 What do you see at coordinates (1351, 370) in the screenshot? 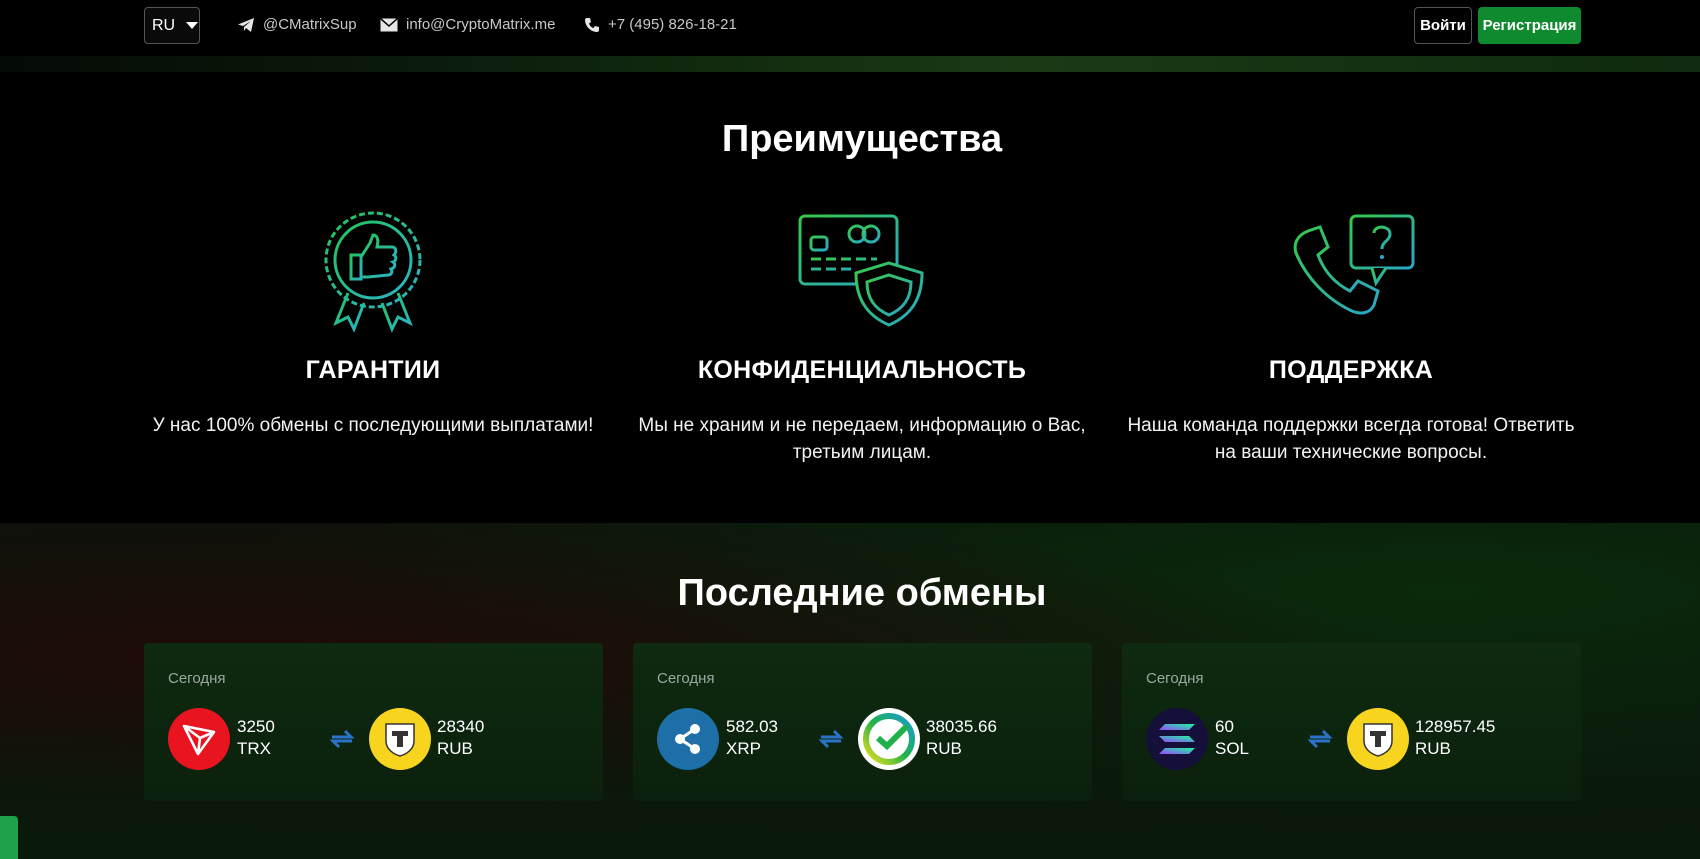
I see `advantage-title: ПОДДЕРЖКА` at bounding box center [1351, 370].